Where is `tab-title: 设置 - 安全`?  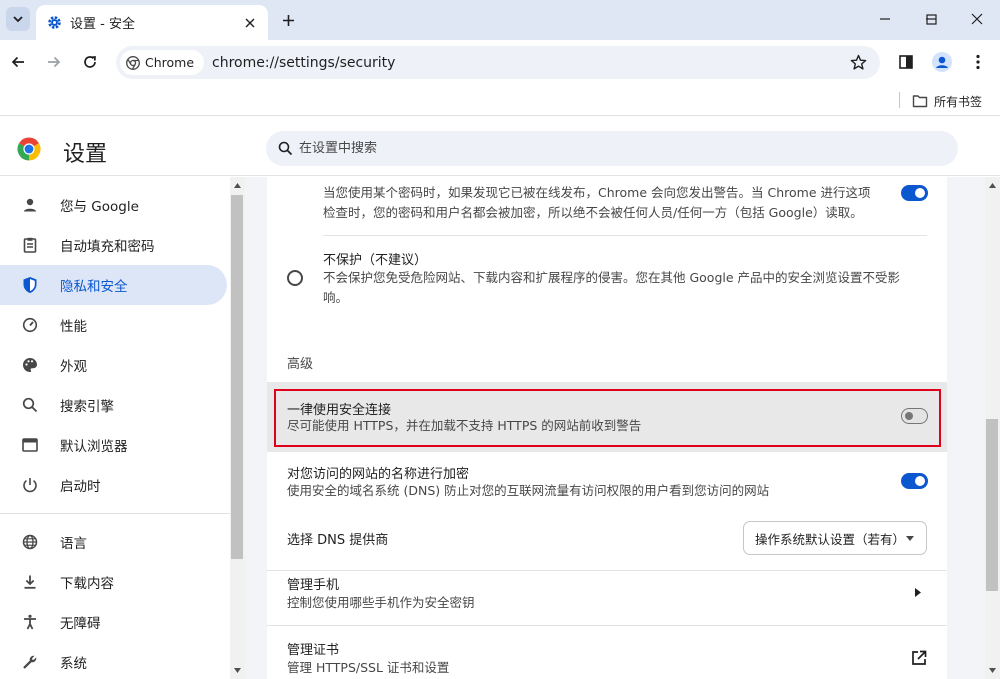 tab-title: 设置 - 安全 is located at coordinates (102, 24).